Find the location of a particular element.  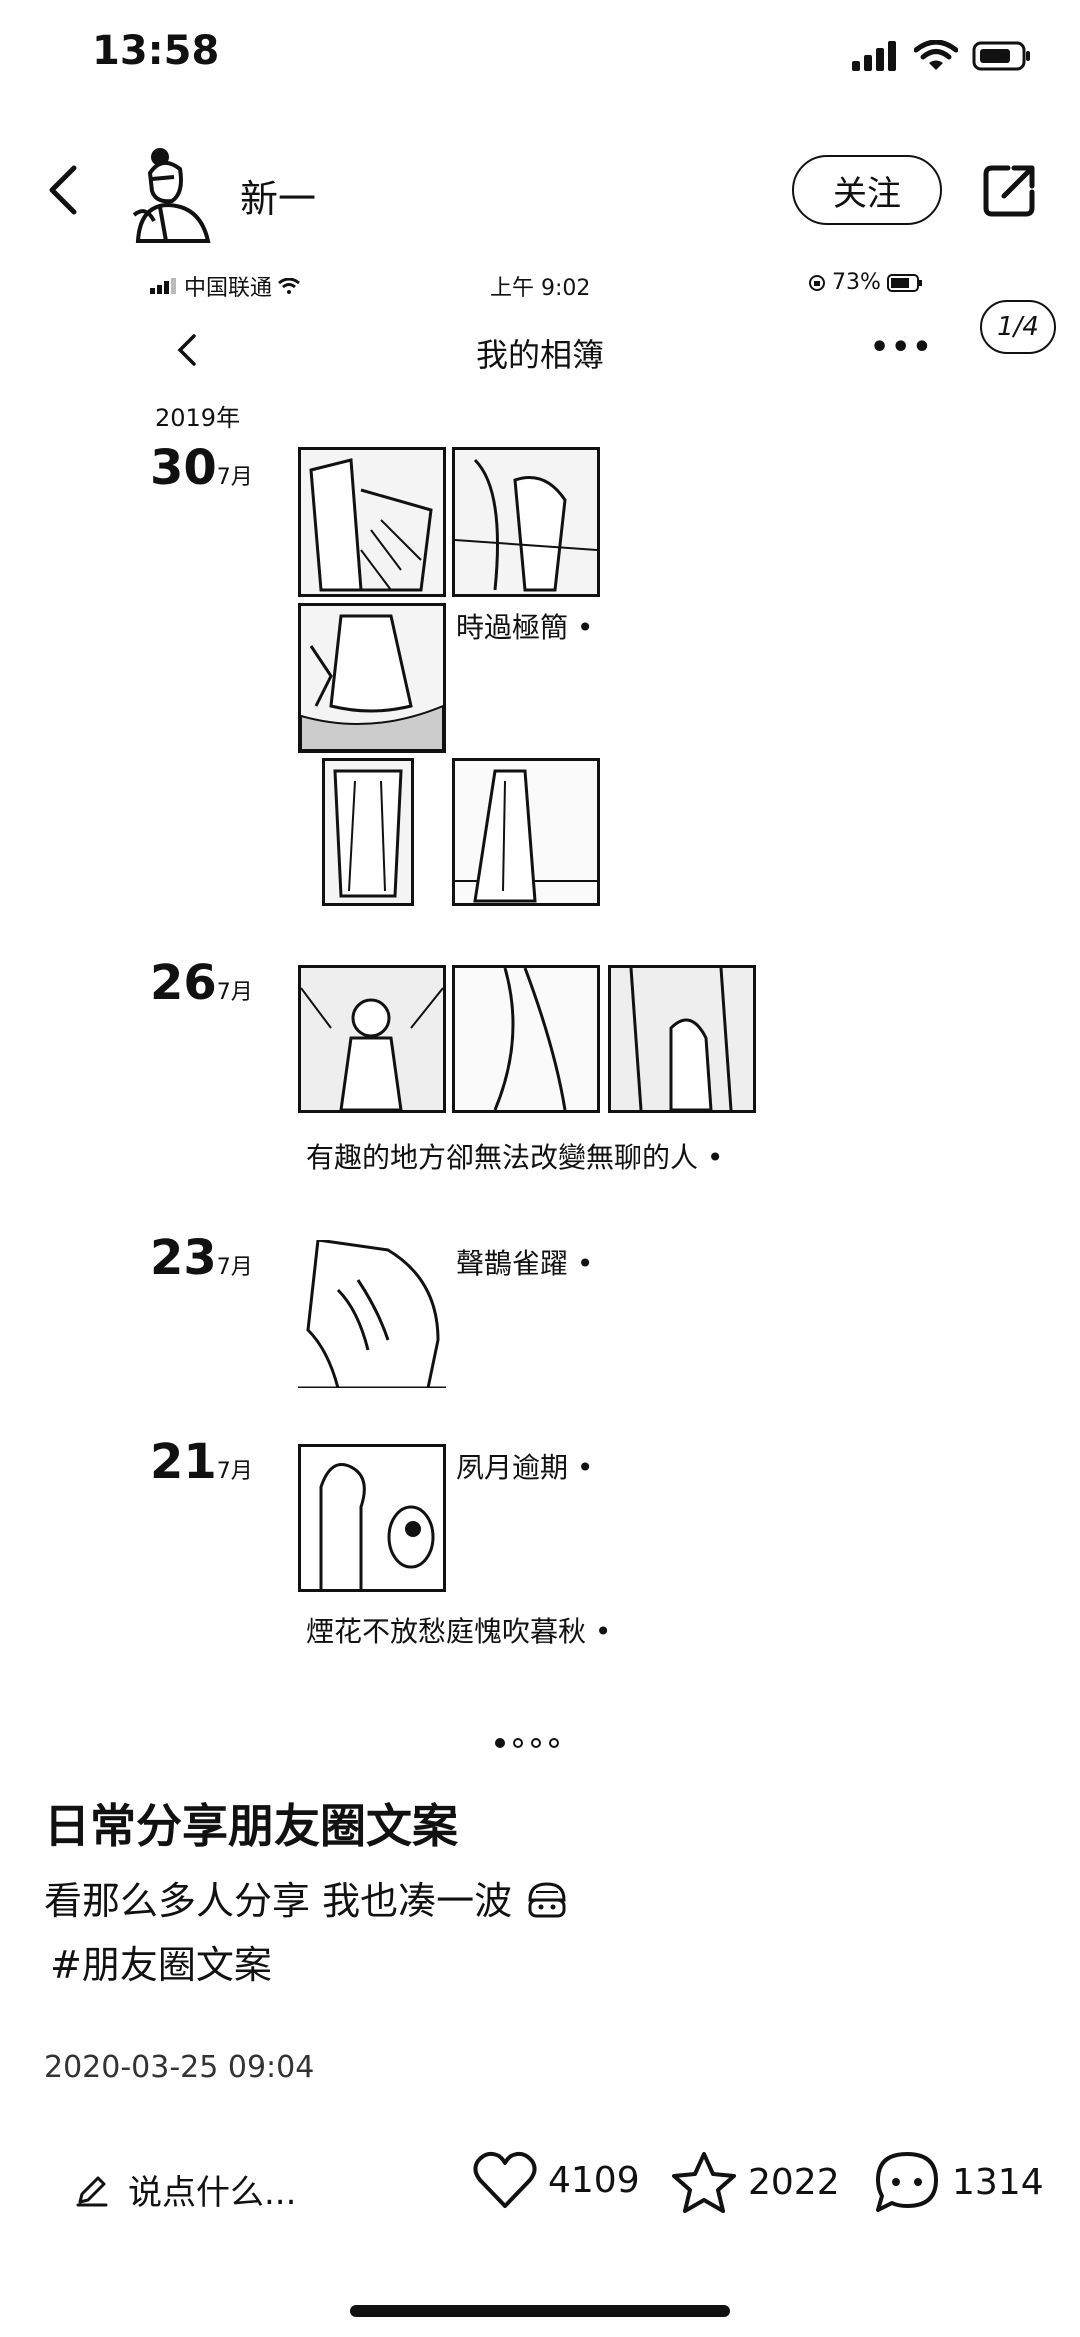

favorite-button: 2022 is located at coordinates (755, 2182).